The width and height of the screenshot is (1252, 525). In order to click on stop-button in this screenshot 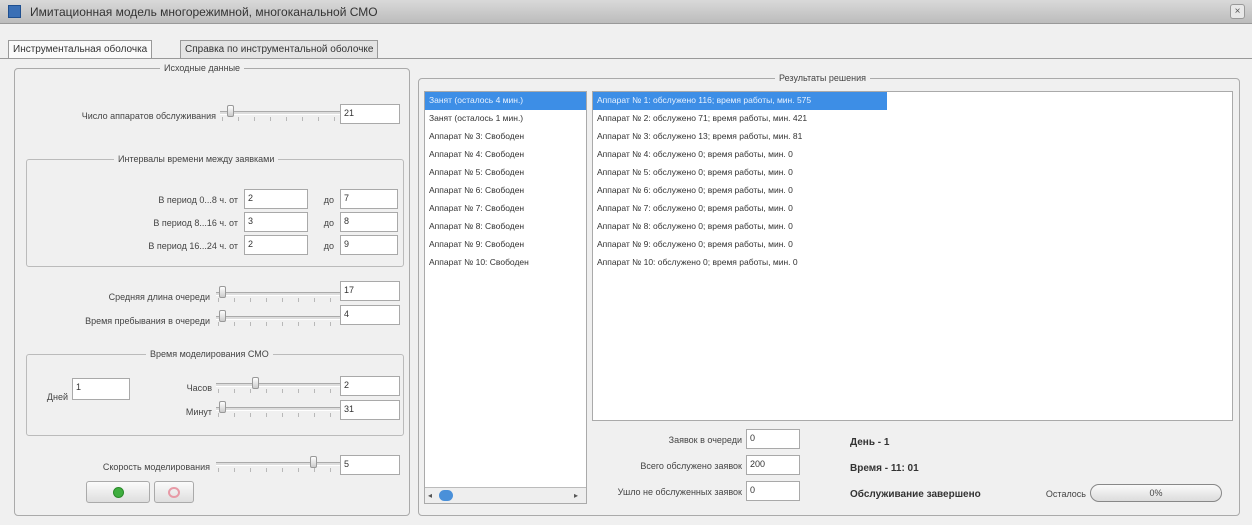, I will do `click(174, 492)`.